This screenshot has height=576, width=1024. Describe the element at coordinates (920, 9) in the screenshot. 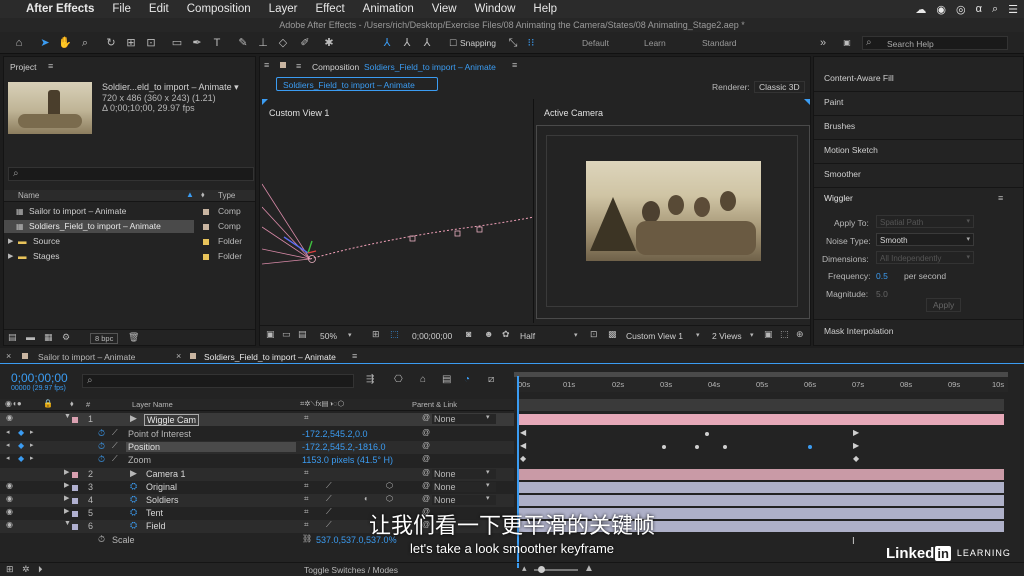

I see `creative-cloud-icon: ☁` at that location.